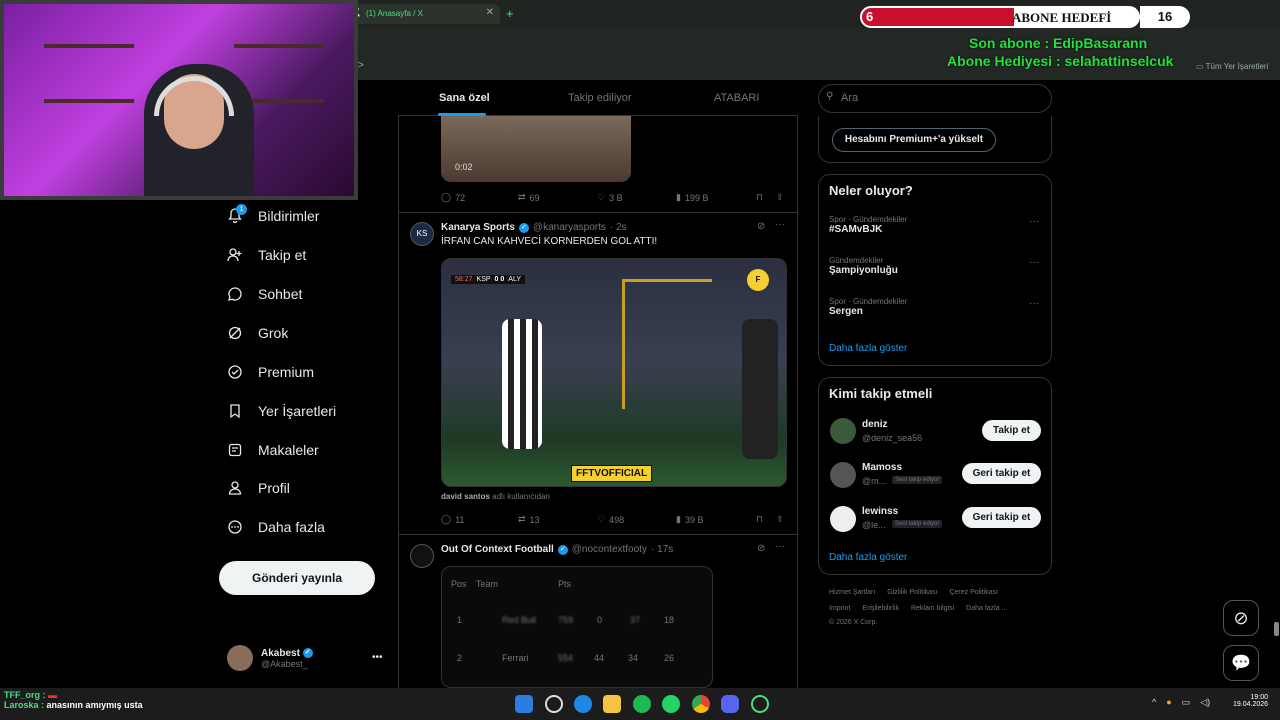  What do you see at coordinates (270, 658) in the screenshot?
I see `account-switcher: Akabest ✓ @Akabest_` at bounding box center [270, 658].